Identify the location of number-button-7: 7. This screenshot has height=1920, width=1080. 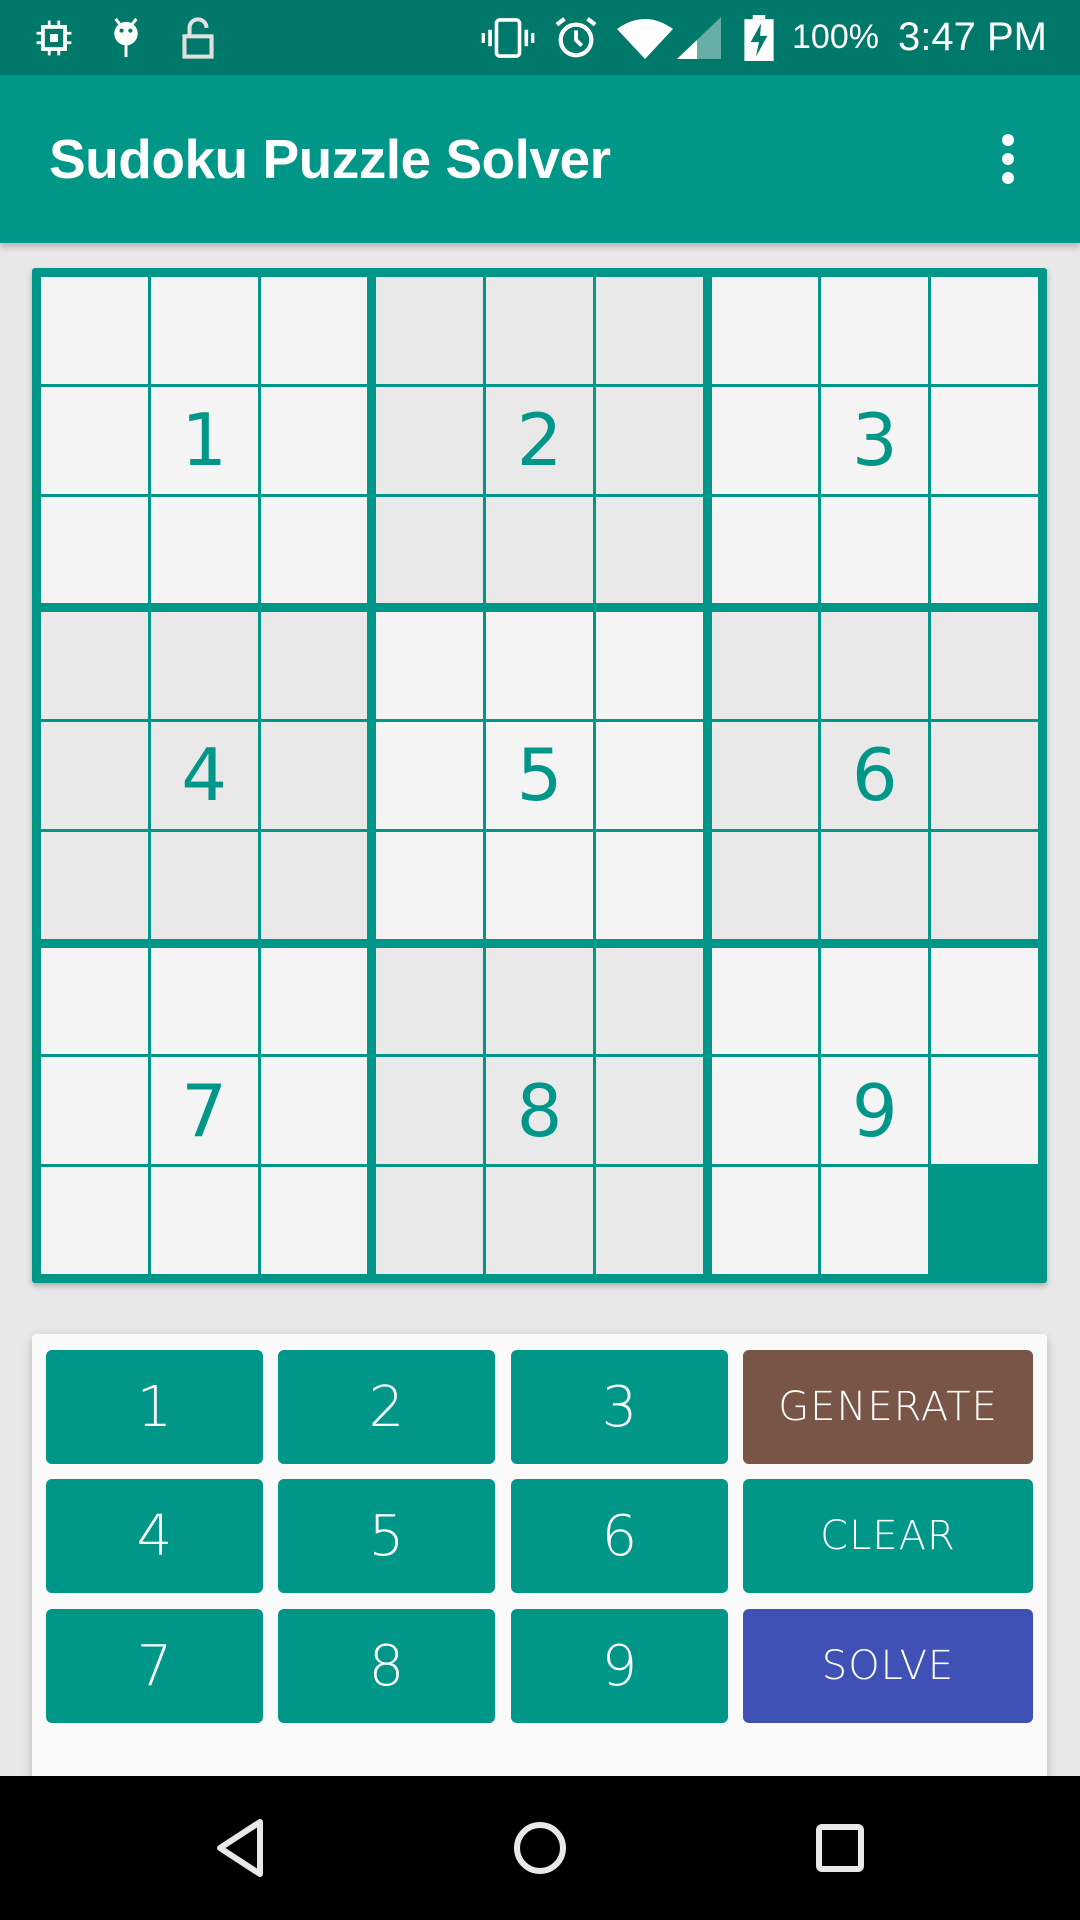
(154, 1666).